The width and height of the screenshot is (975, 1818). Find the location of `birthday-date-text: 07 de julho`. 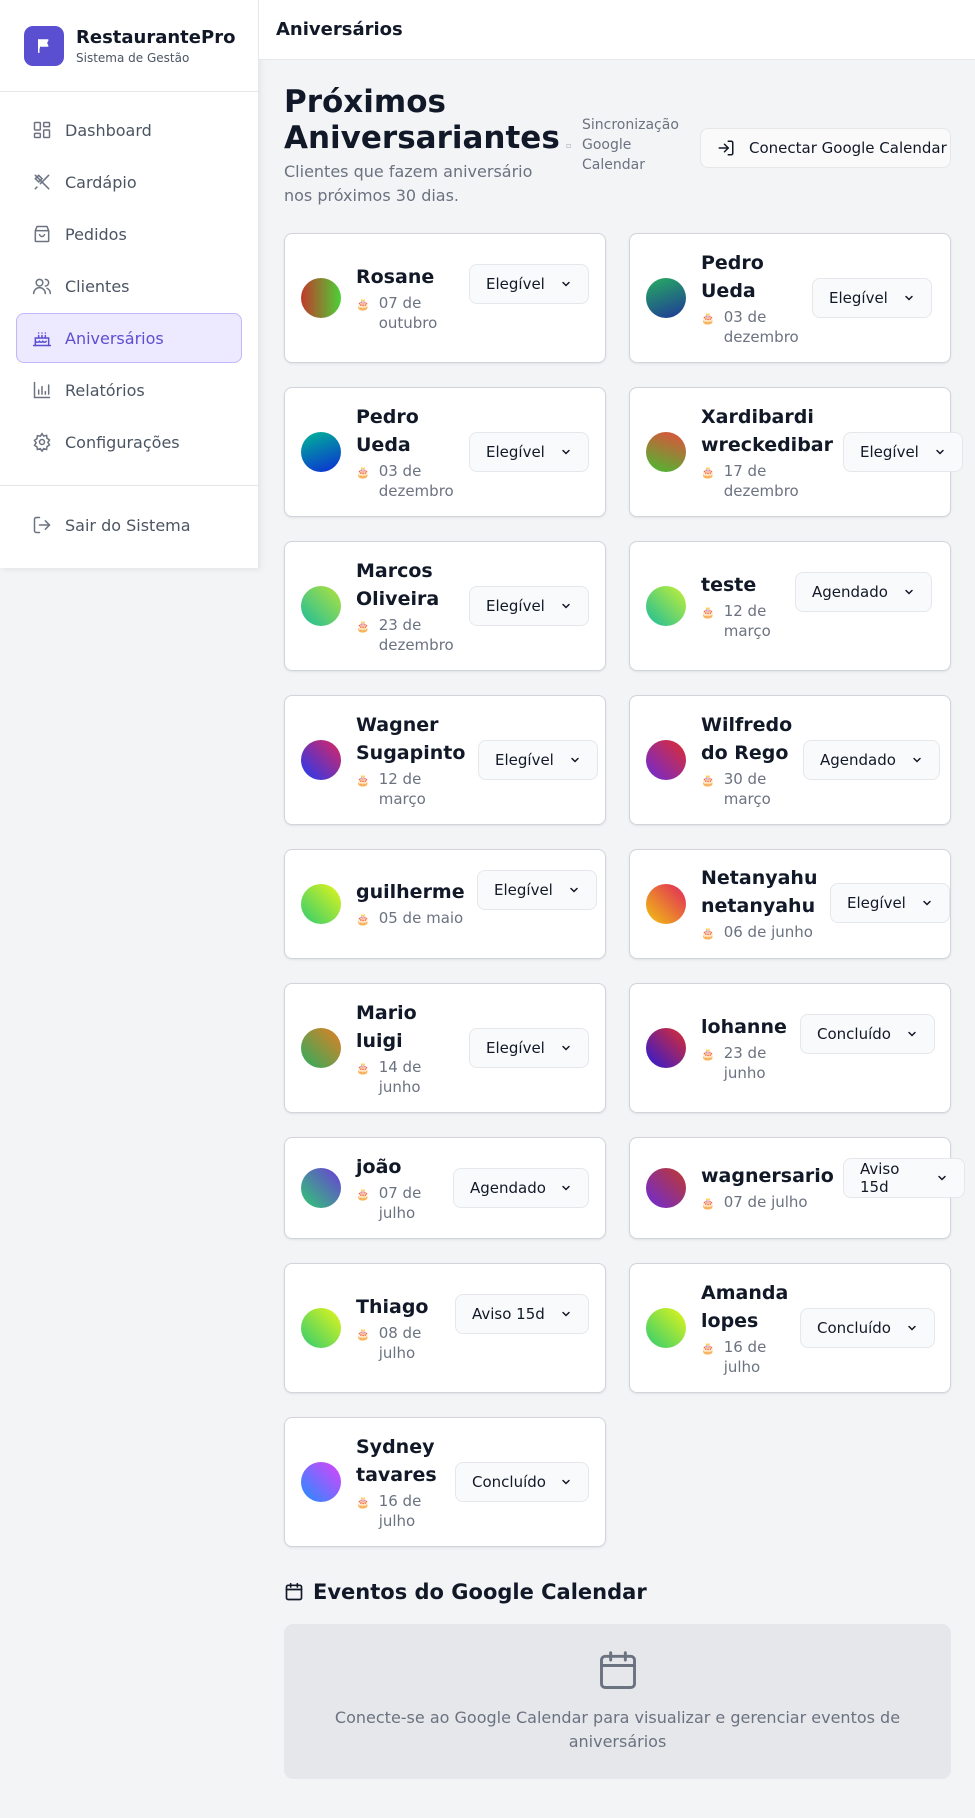

birthday-date-text: 07 de julho is located at coordinates (765, 1202).